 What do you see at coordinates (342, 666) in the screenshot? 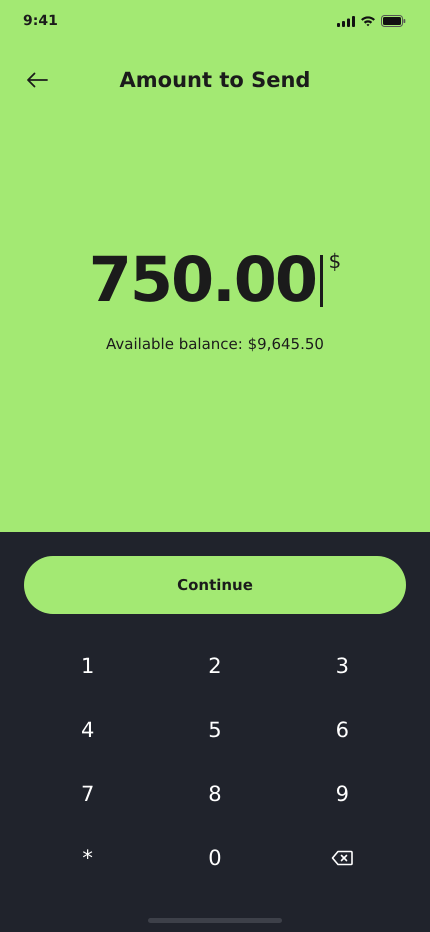
I see `keypad-key: 3` at bounding box center [342, 666].